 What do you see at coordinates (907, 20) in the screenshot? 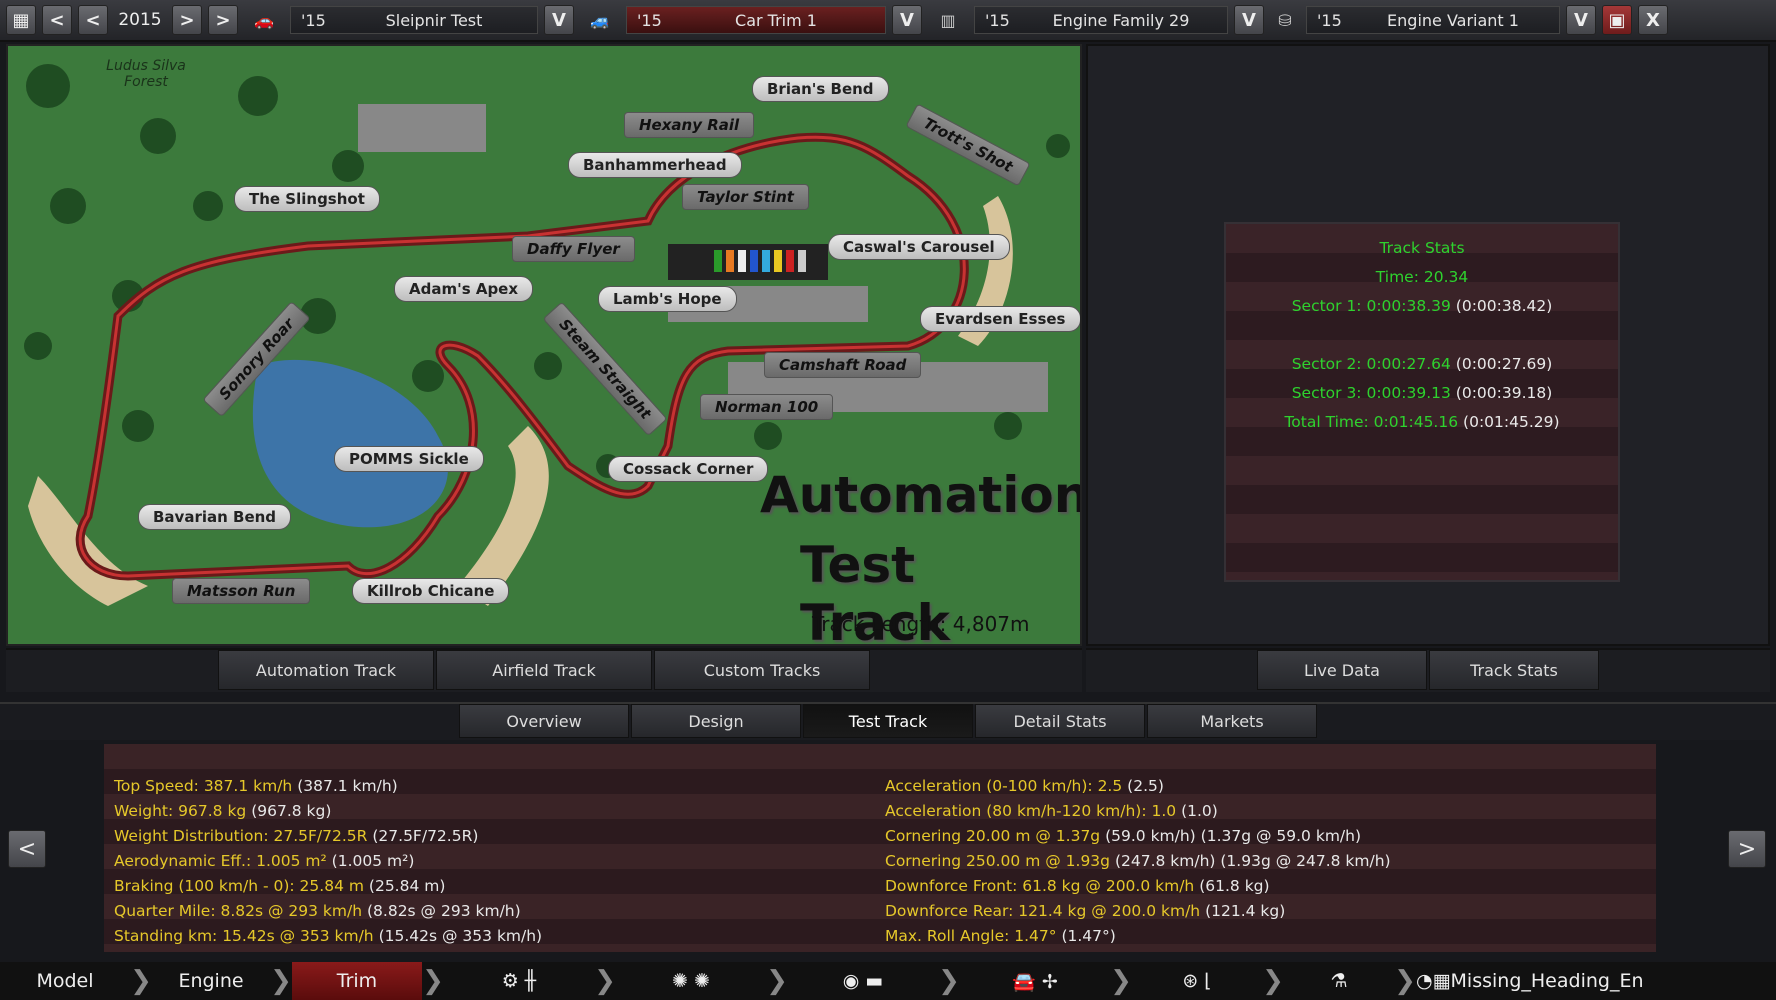
I see `trim-dropdown-button: V` at bounding box center [907, 20].